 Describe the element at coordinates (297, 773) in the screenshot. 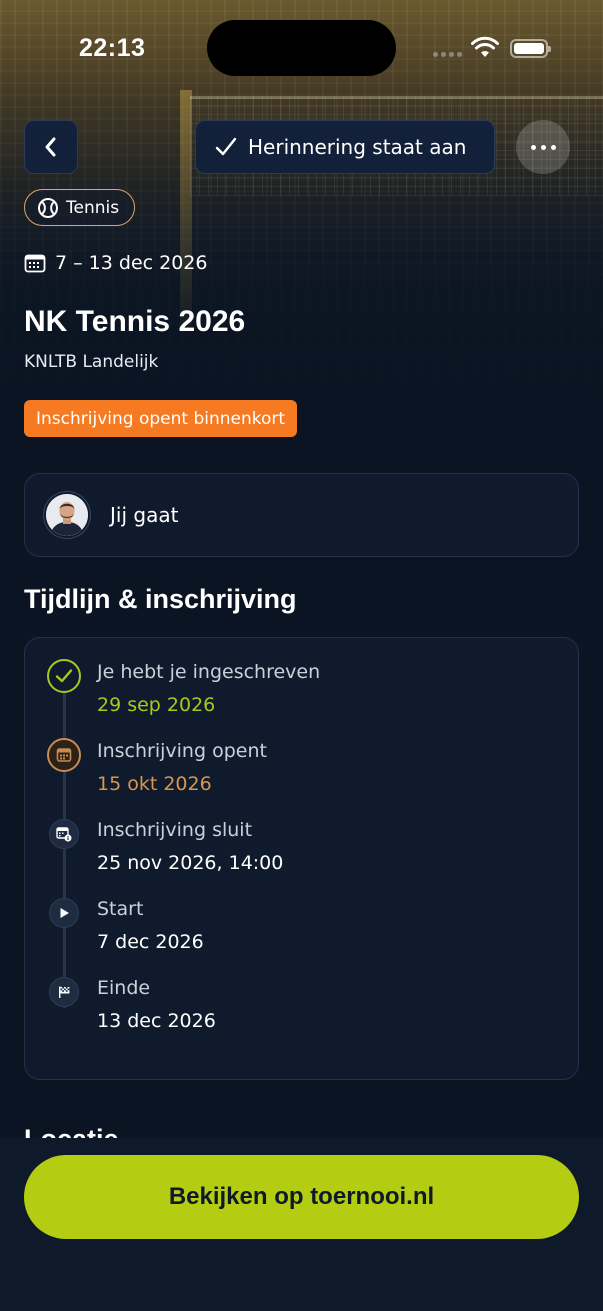

I see `timeline-item-registration-opens: Inschrijving opent 15 okt 2026` at that location.